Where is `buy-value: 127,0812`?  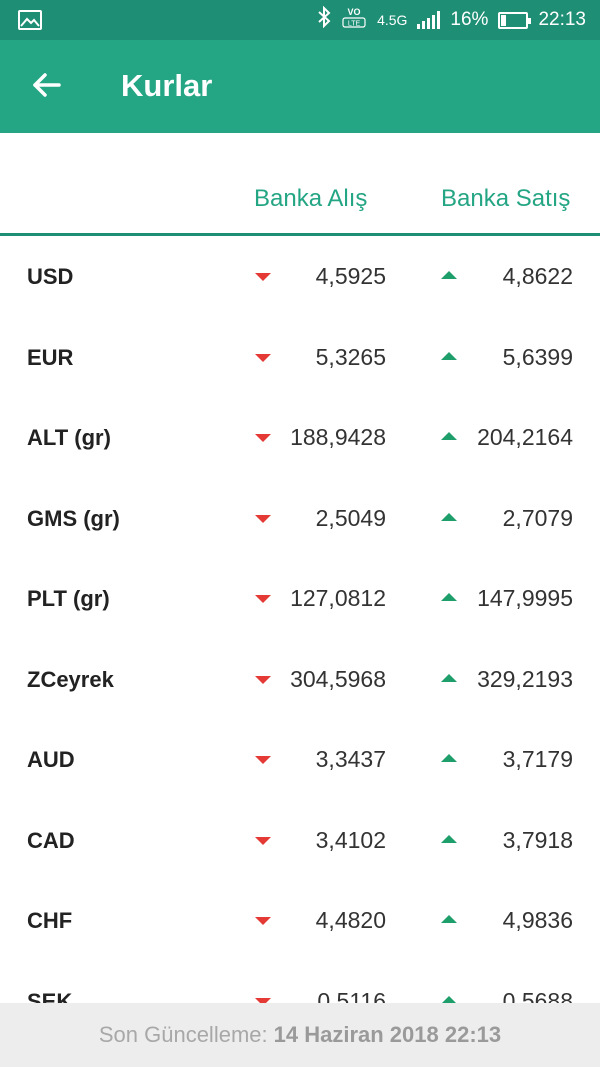 buy-value: 127,0812 is located at coordinates (338, 598).